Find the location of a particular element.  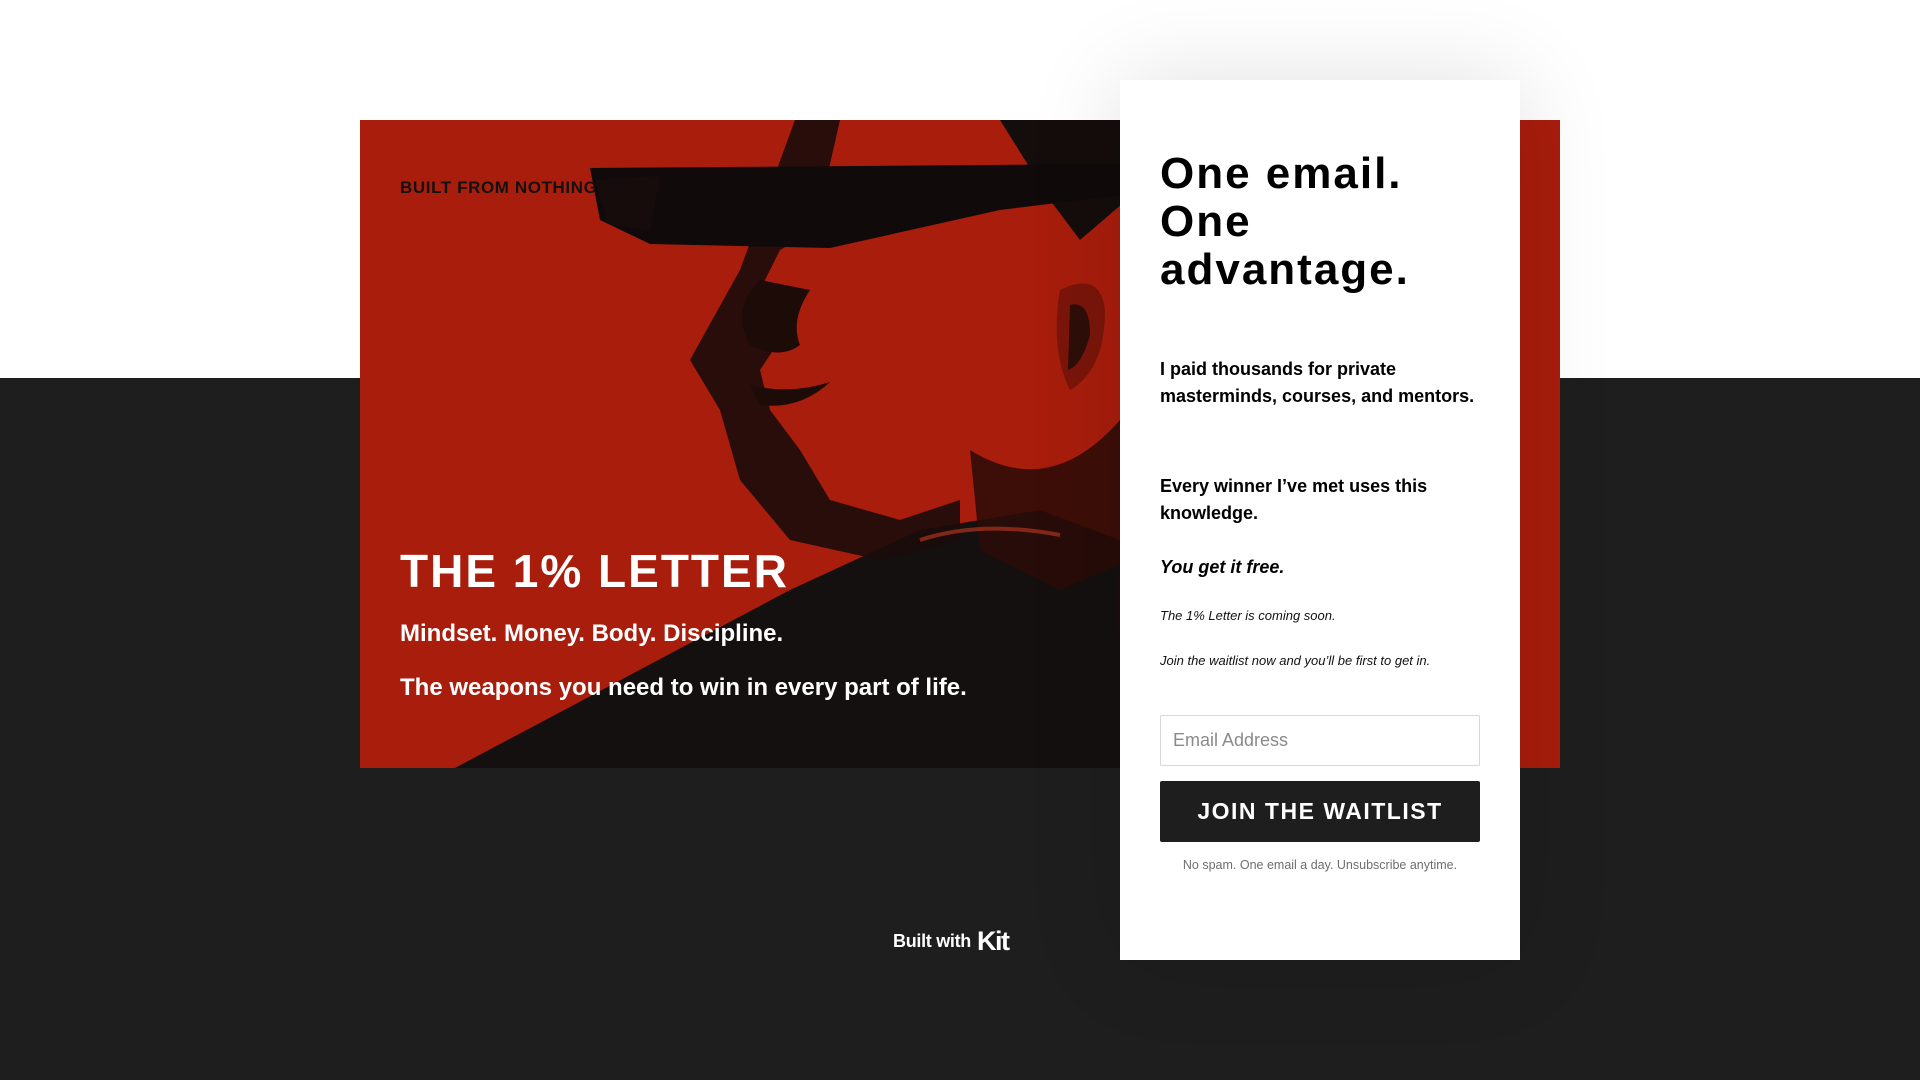

card-title: One email. One advantage. is located at coordinates (1285, 221).